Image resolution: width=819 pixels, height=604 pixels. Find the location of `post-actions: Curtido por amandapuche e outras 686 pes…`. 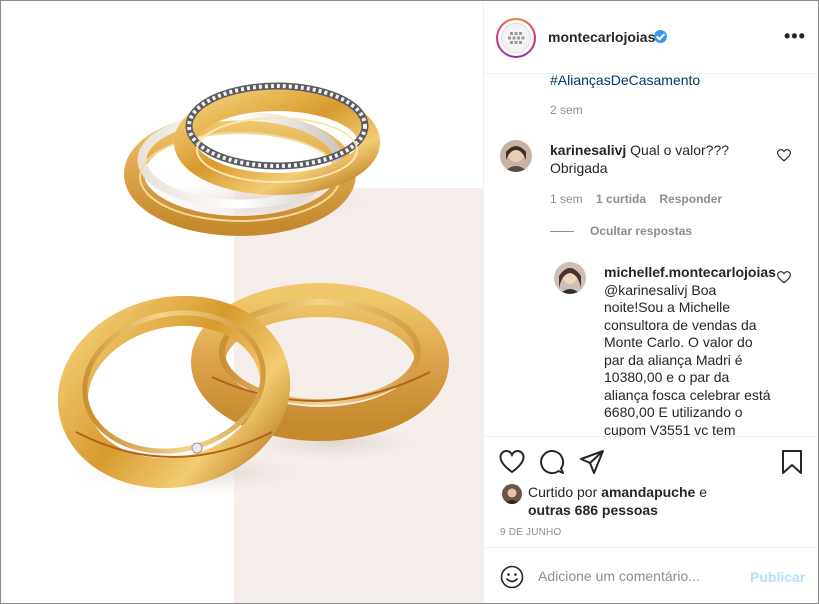

post-actions: Curtido por amandapuche e outras 686 pes… is located at coordinates (651, 491).